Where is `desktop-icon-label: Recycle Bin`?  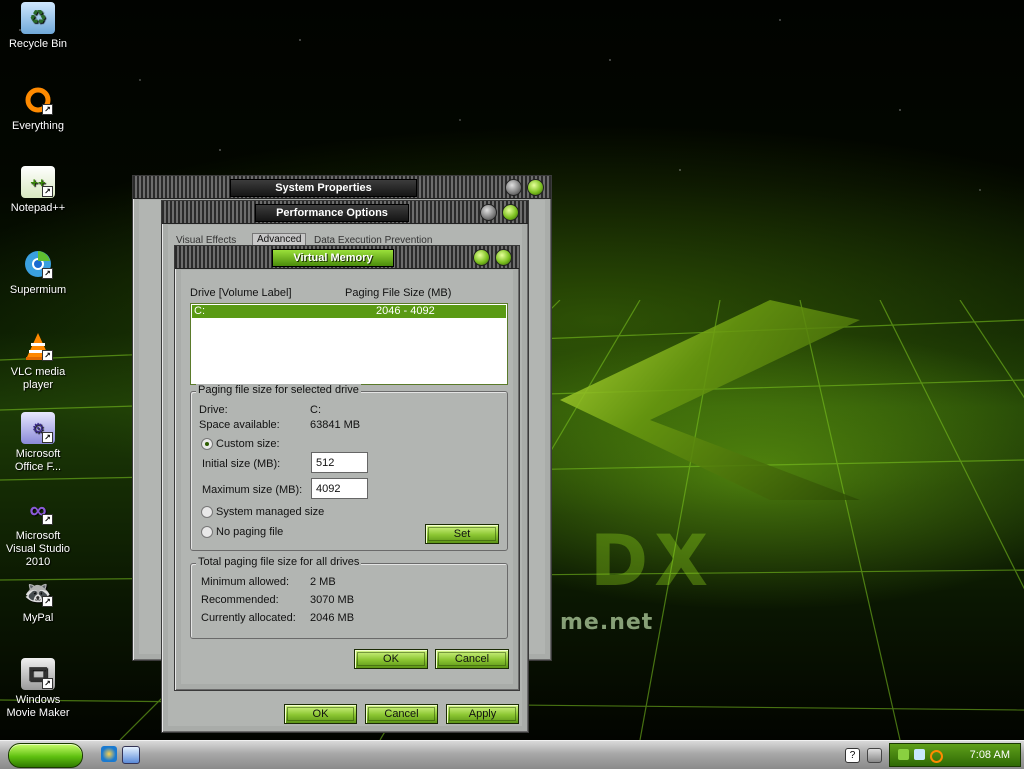
desktop-icon-label: Recycle Bin is located at coordinates (38, 44).